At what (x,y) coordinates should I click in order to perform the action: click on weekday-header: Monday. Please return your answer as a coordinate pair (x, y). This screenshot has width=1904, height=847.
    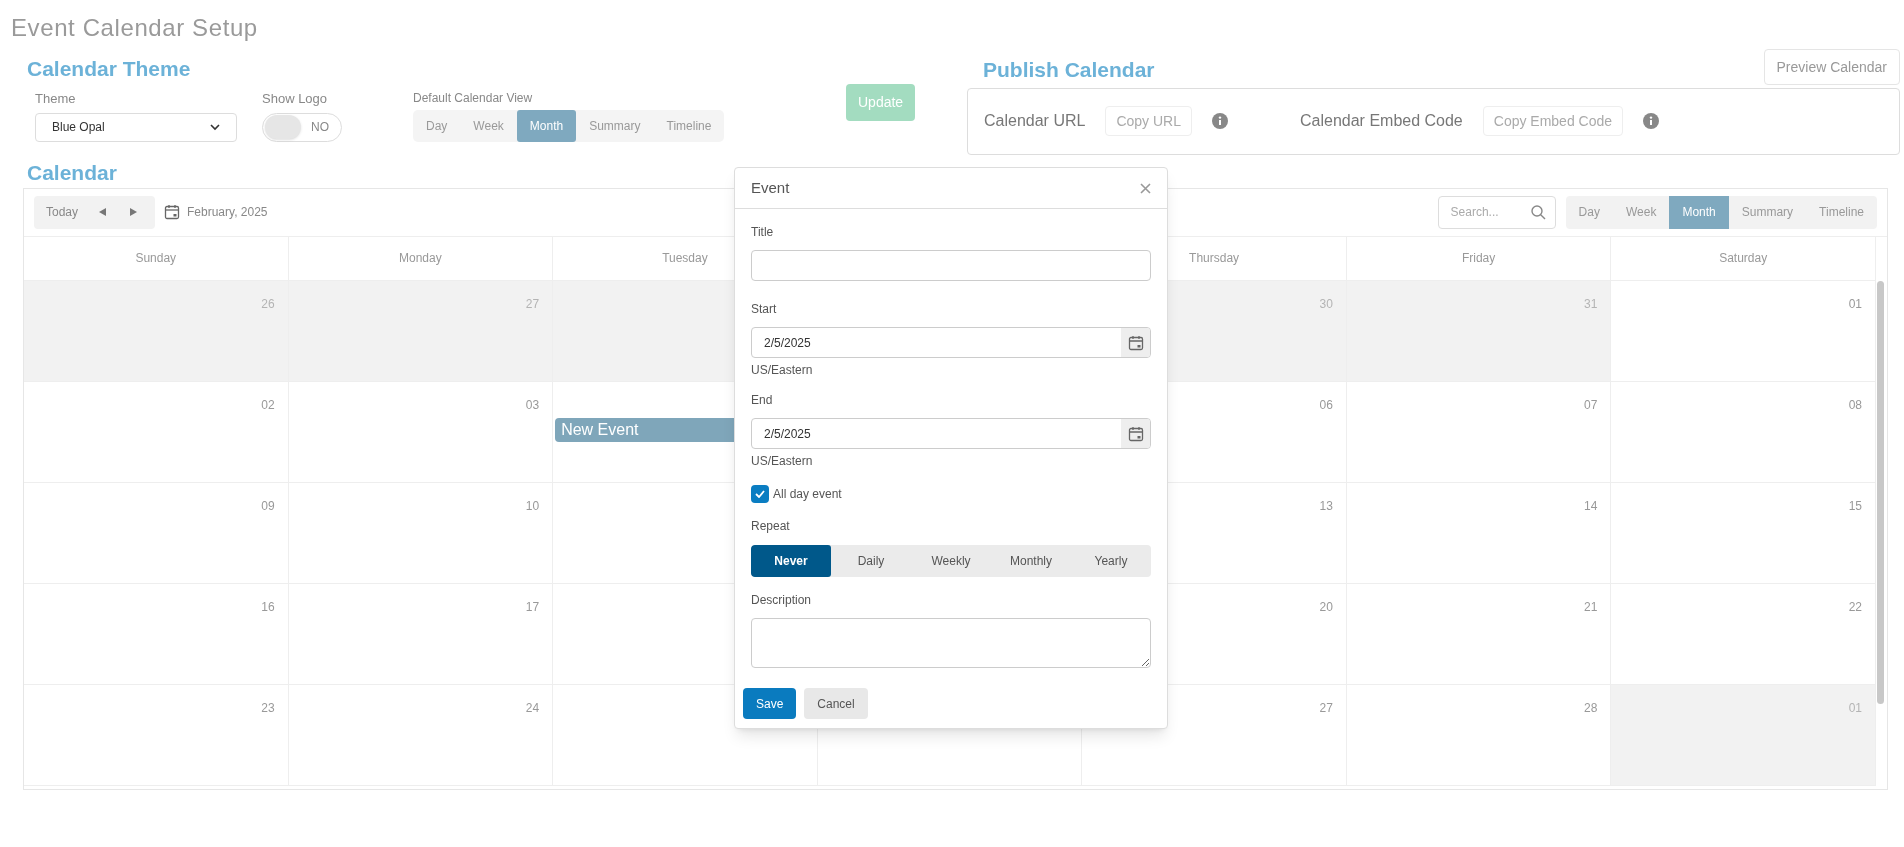
    Looking at the image, I should click on (420, 258).